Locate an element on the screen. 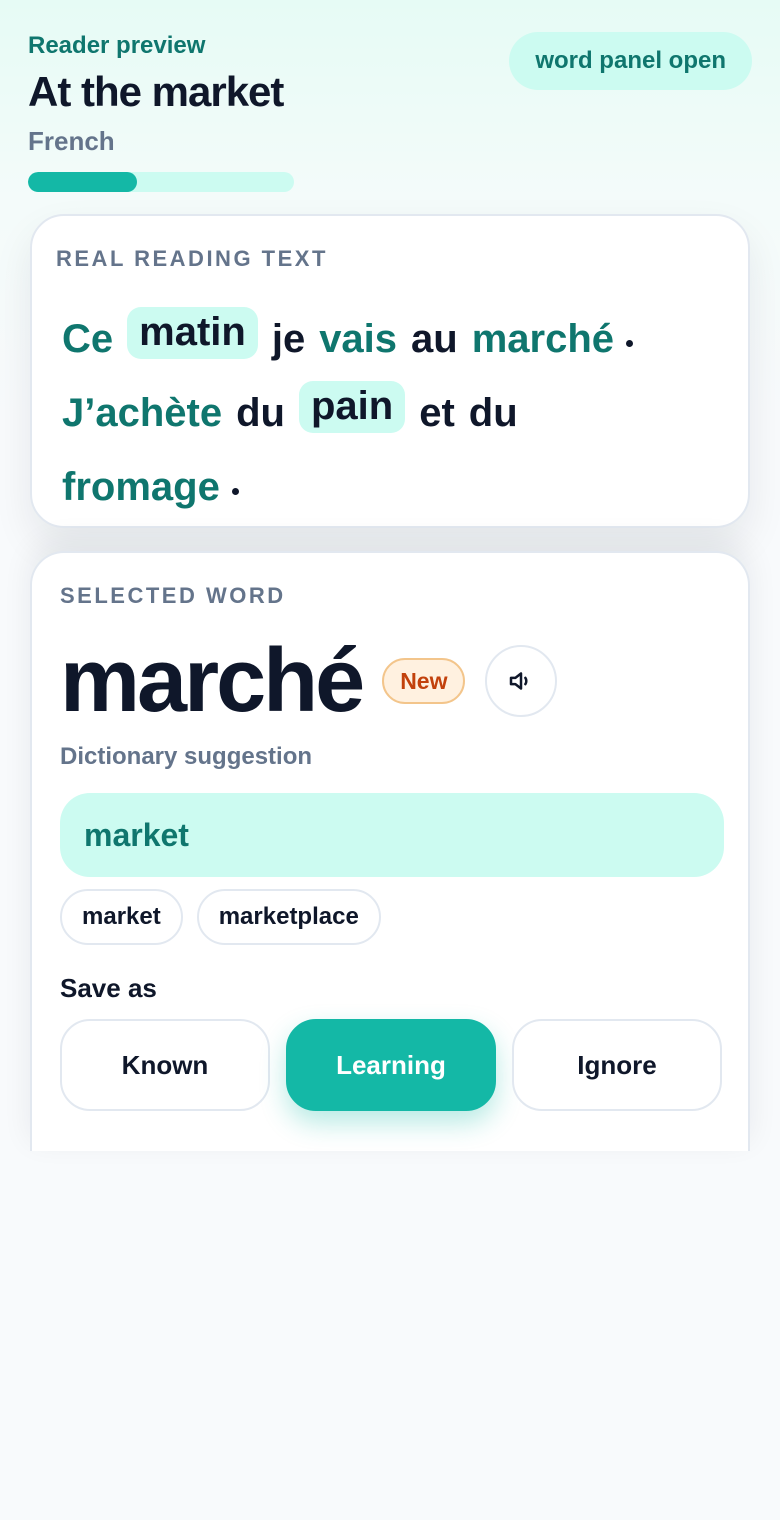  alternative-chip: marketplace is located at coordinates (288, 917).